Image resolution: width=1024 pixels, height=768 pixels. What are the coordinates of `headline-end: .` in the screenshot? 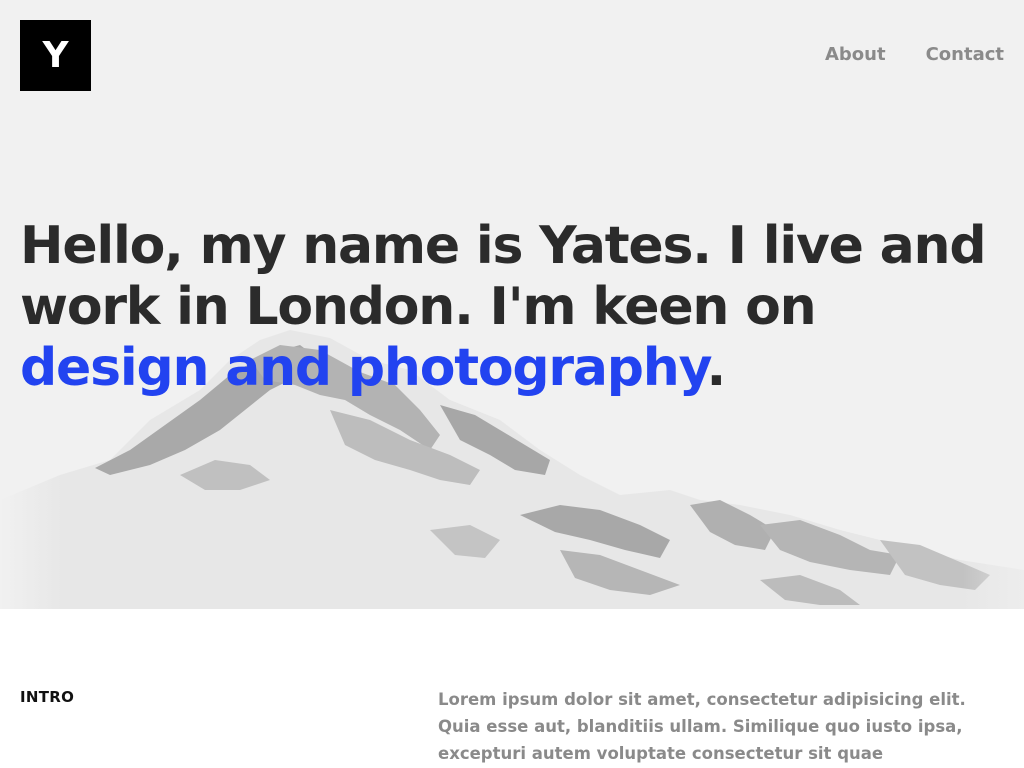 It's located at (716, 368).